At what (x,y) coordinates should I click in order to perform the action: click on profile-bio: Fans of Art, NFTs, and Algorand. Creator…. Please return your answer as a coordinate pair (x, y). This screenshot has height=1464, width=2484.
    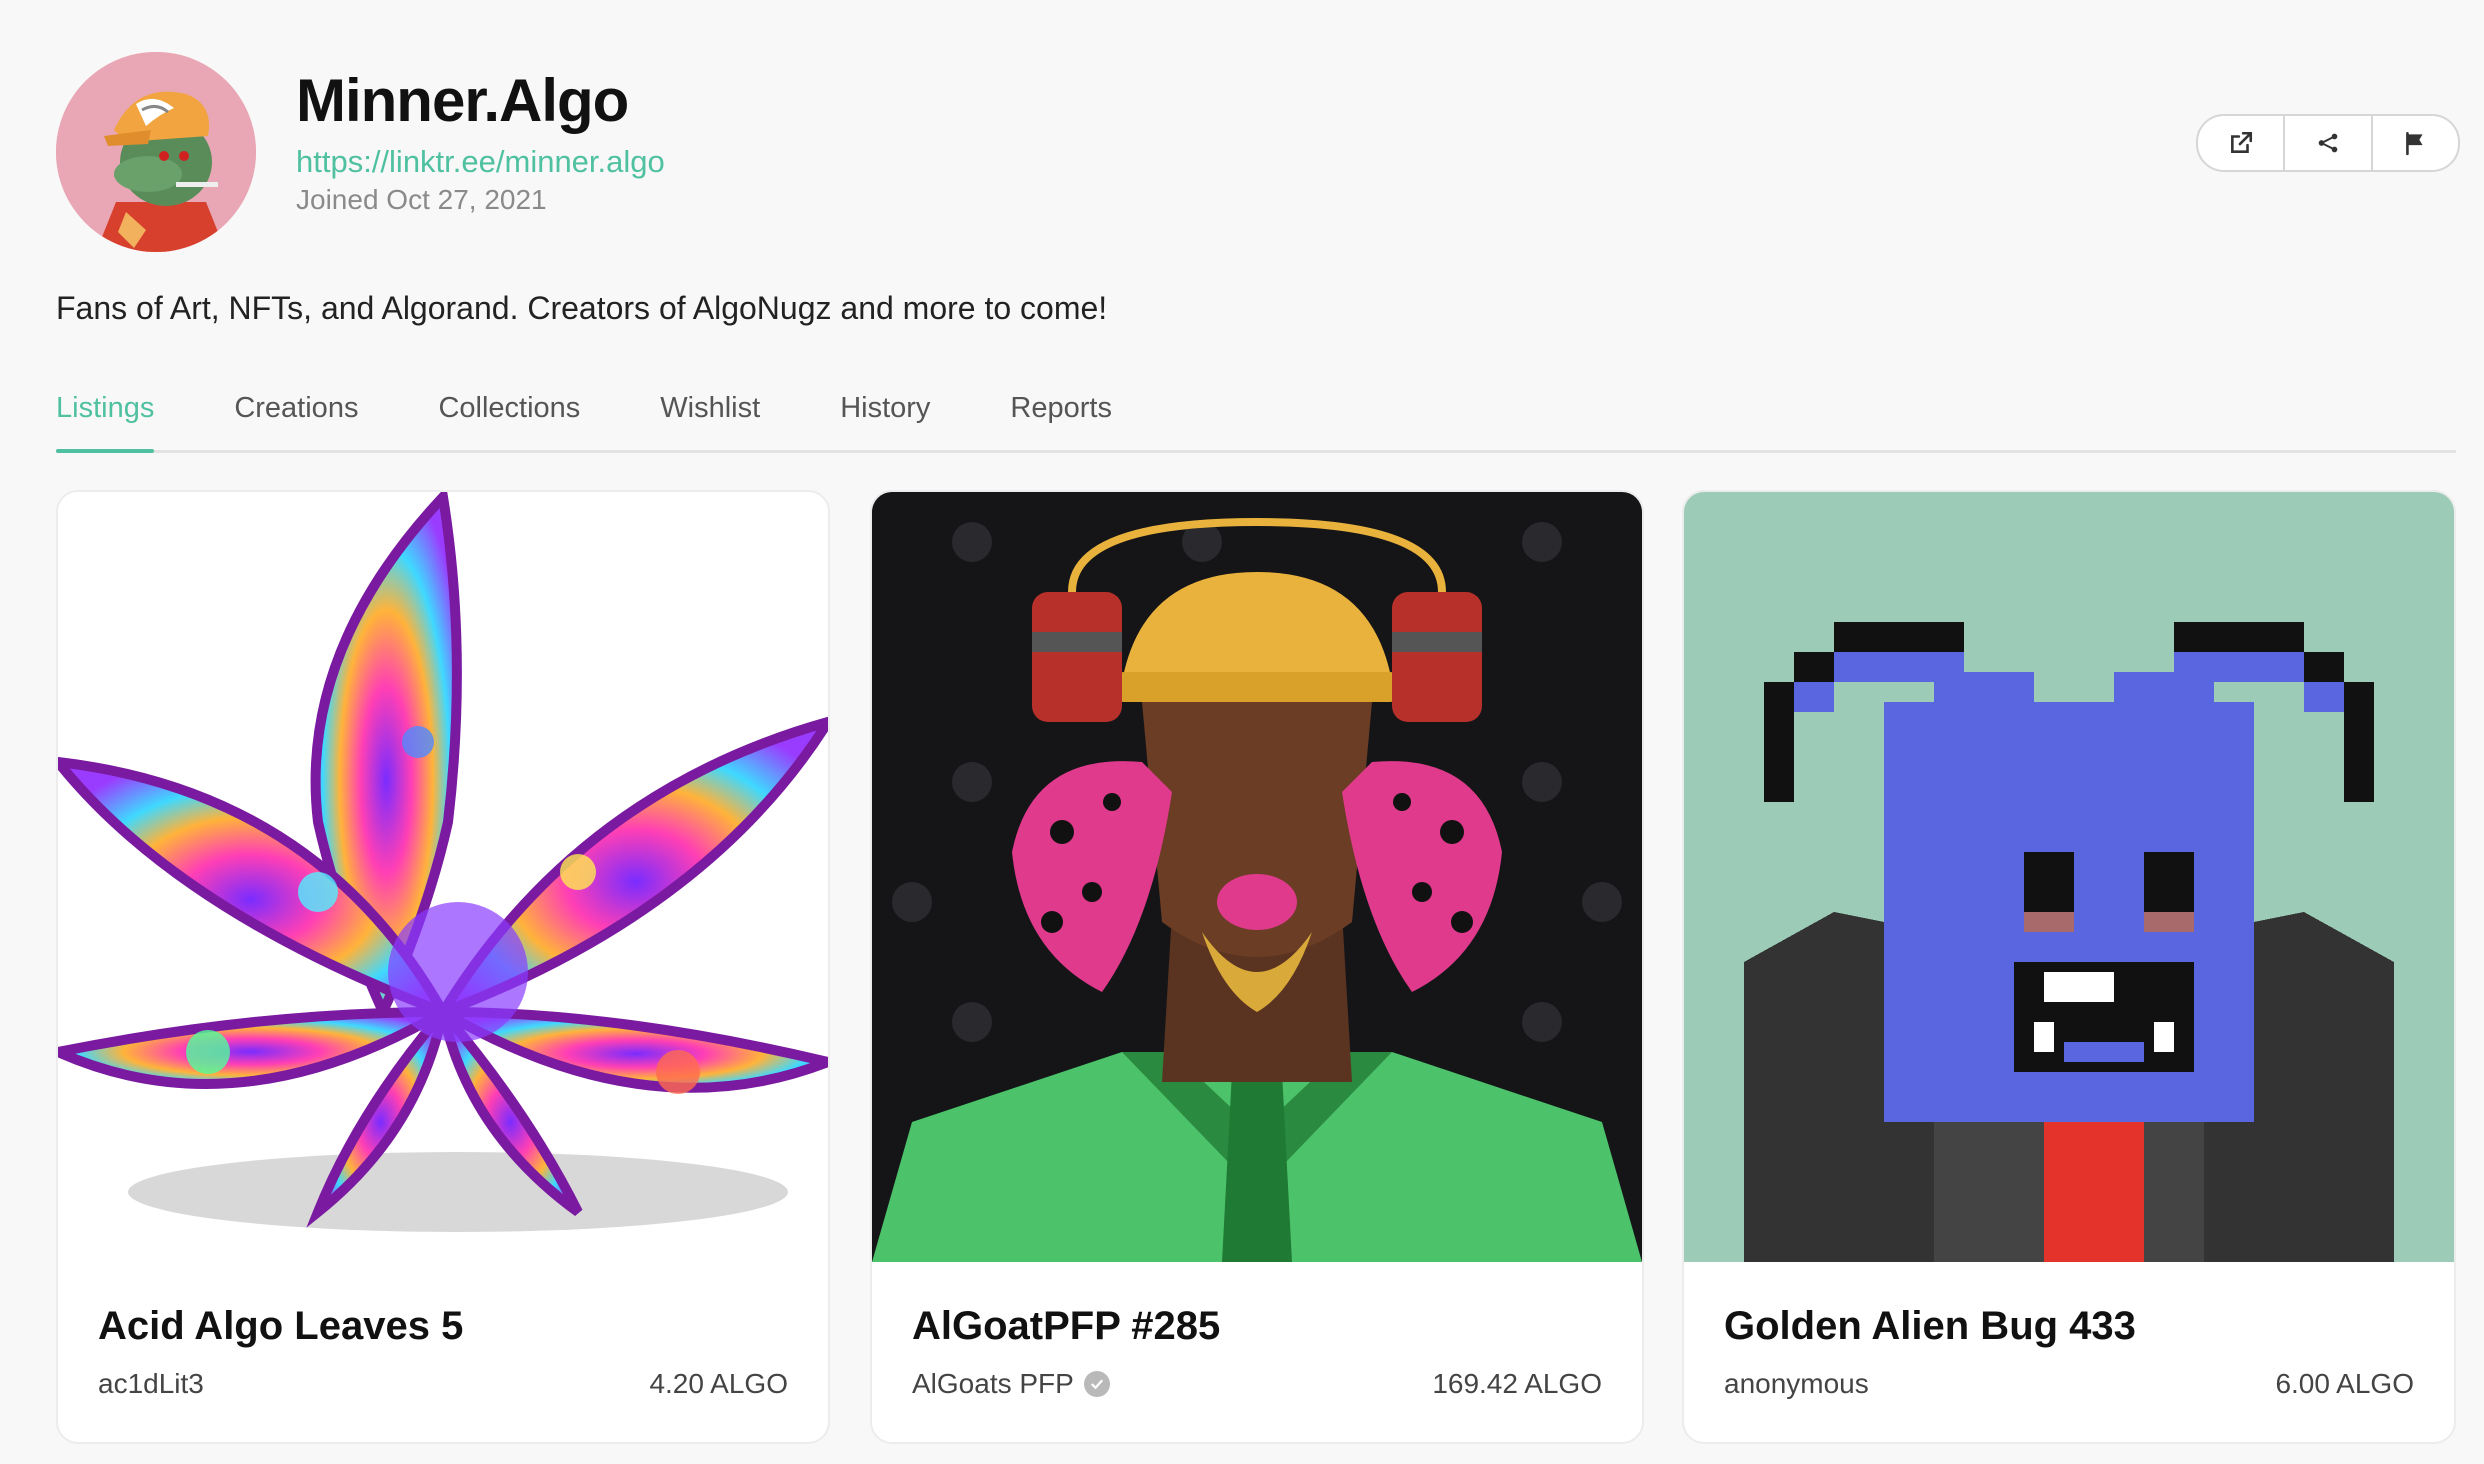
    Looking at the image, I should click on (582, 308).